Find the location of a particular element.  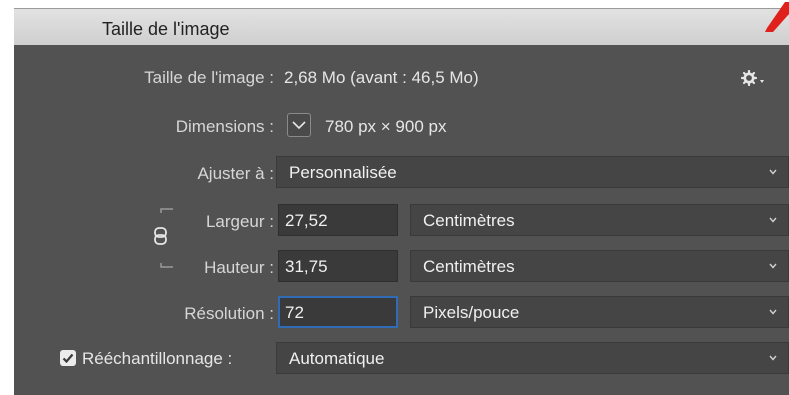

resample-checkbox is located at coordinates (68, 358).